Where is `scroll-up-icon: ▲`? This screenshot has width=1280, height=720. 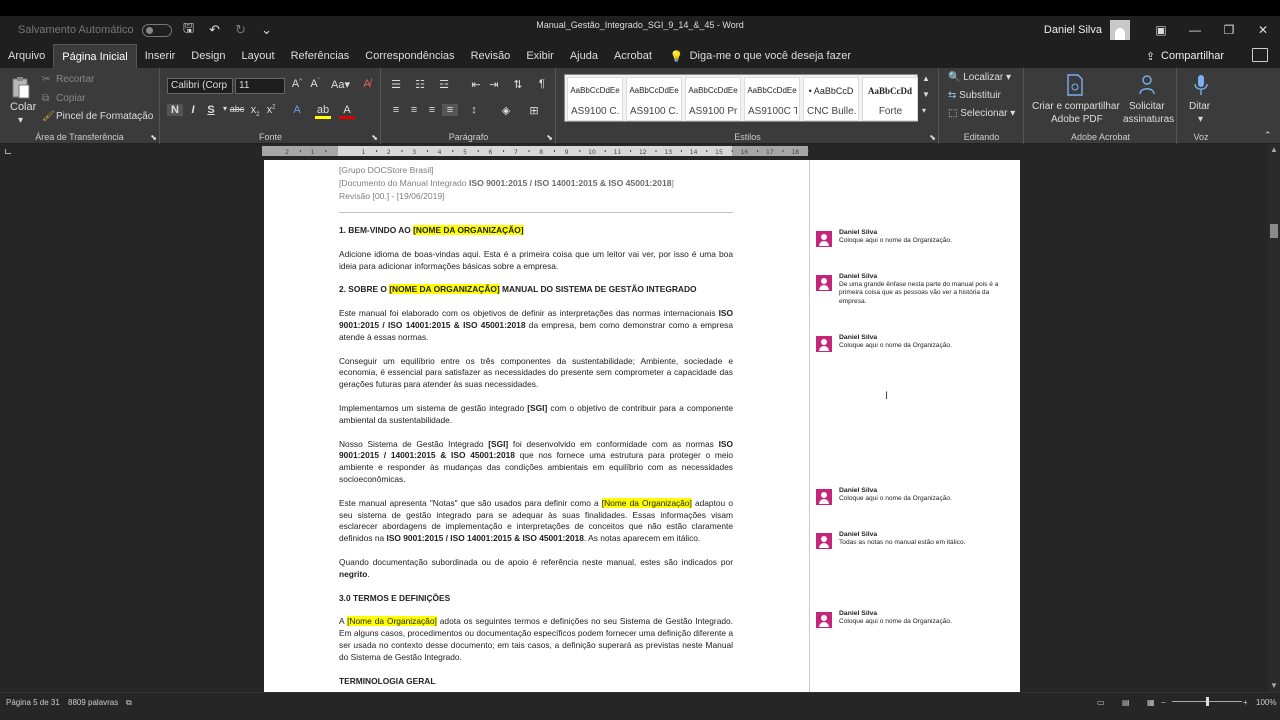
scroll-up-icon: ▲ is located at coordinates (1274, 150).